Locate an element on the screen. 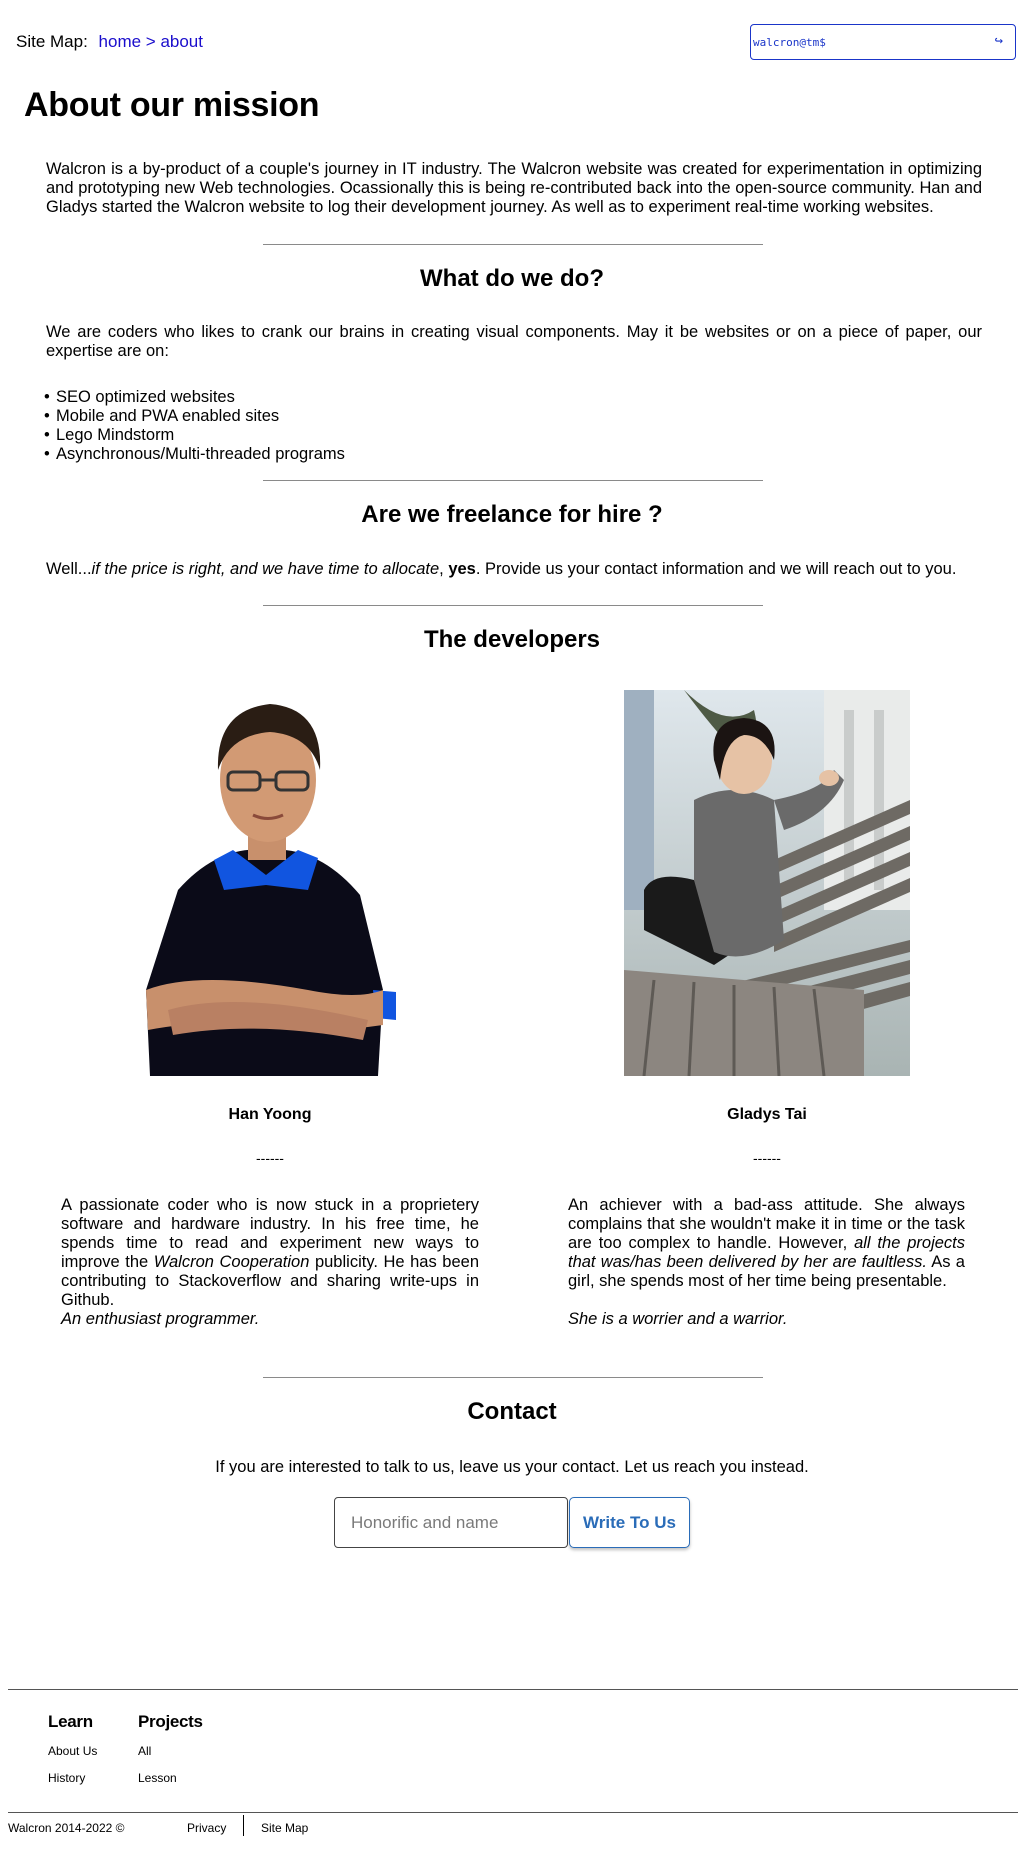 The height and width of the screenshot is (1852, 1024). contact-heading: Contact is located at coordinates (512, 1411).